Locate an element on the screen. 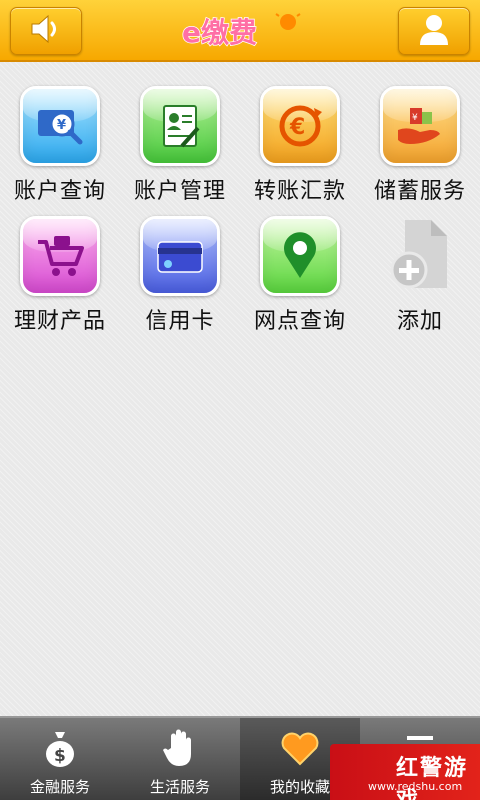 This screenshot has height=800, width=480. tile-label: 账户查询 is located at coordinates (59, 191).